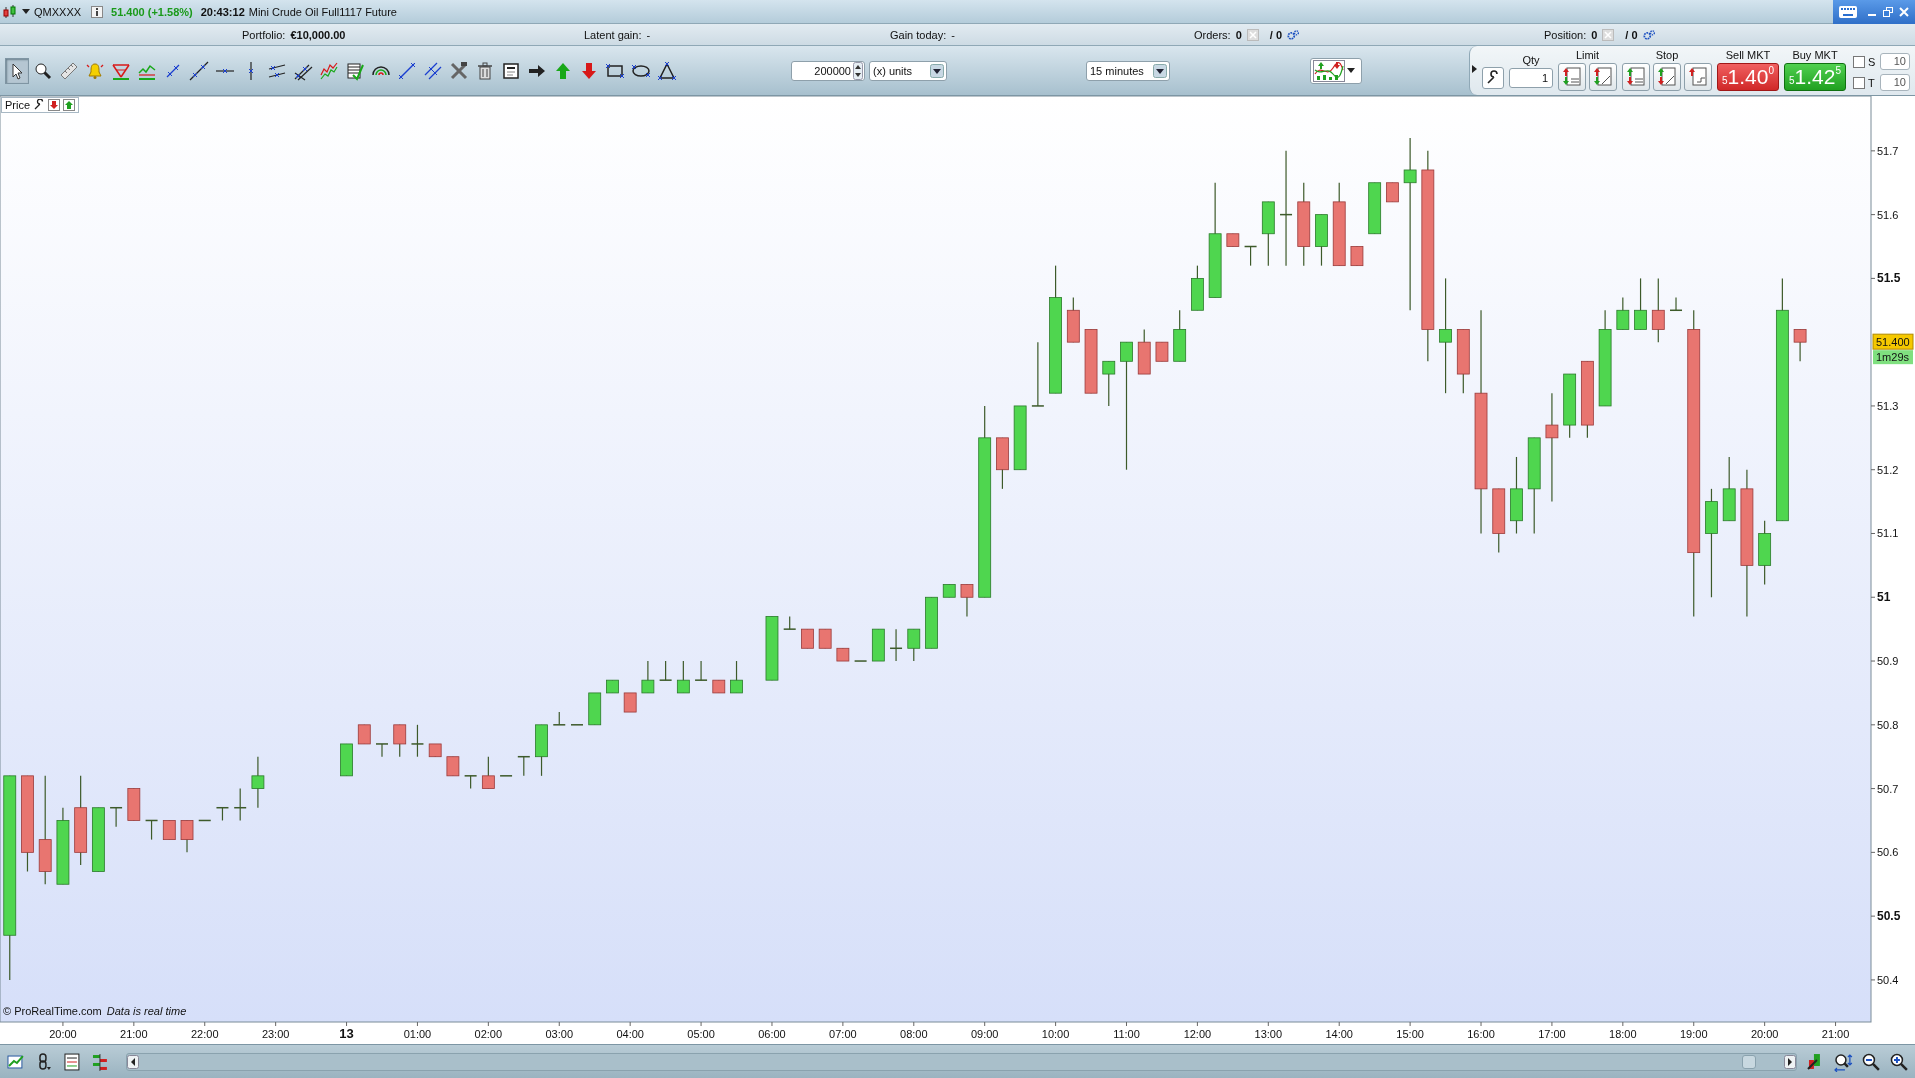  What do you see at coordinates (772, 1034) in the screenshot?
I see `axis-label: 06:00` at bounding box center [772, 1034].